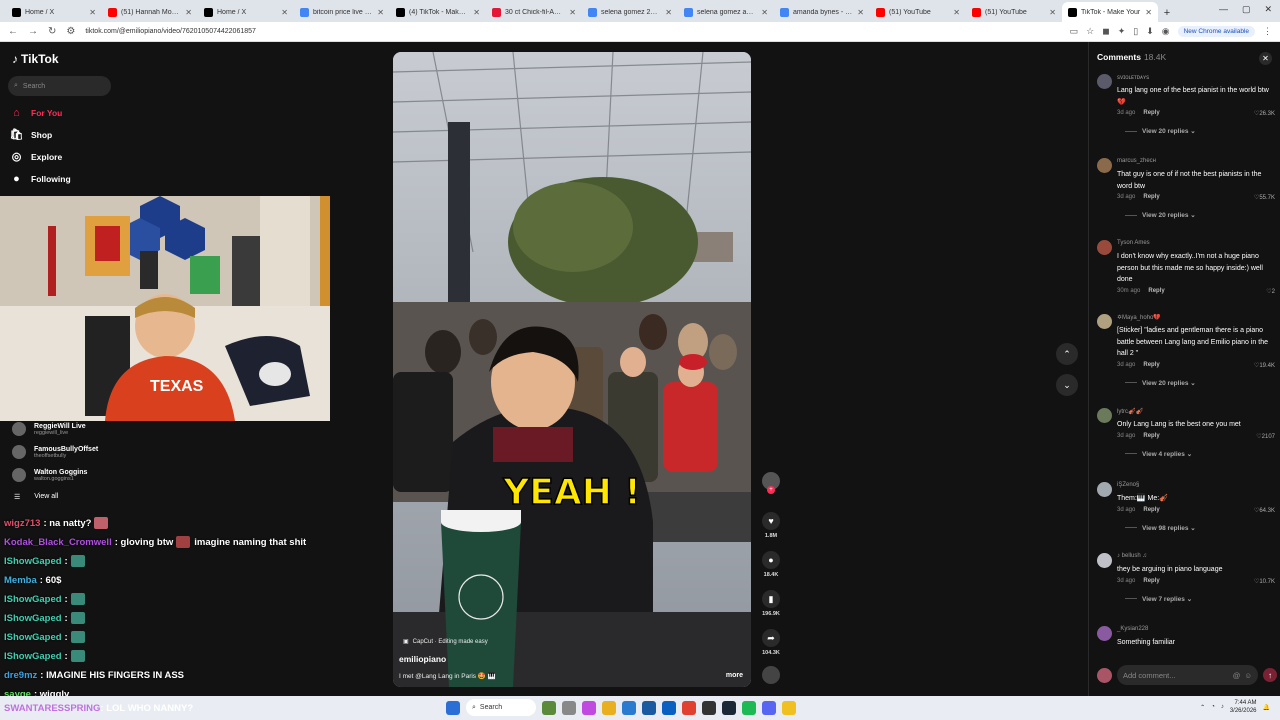  I want to click on tray-chevron-icon: ⌃, so click(1202, 707).